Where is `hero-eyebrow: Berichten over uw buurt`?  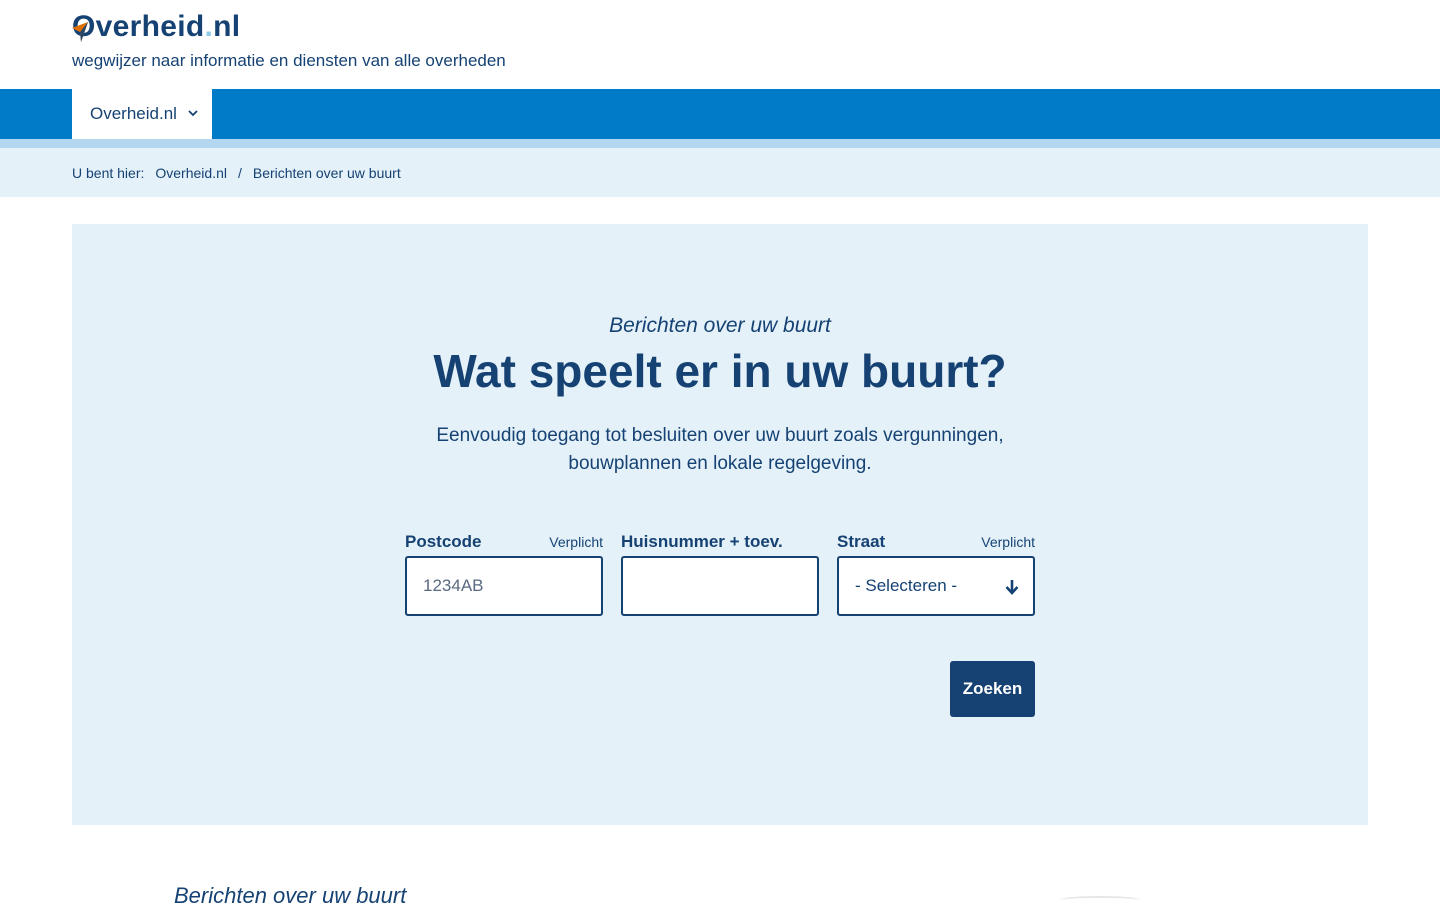 hero-eyebrow: Berichten over uw buurt is located at coordinates (720, 325).